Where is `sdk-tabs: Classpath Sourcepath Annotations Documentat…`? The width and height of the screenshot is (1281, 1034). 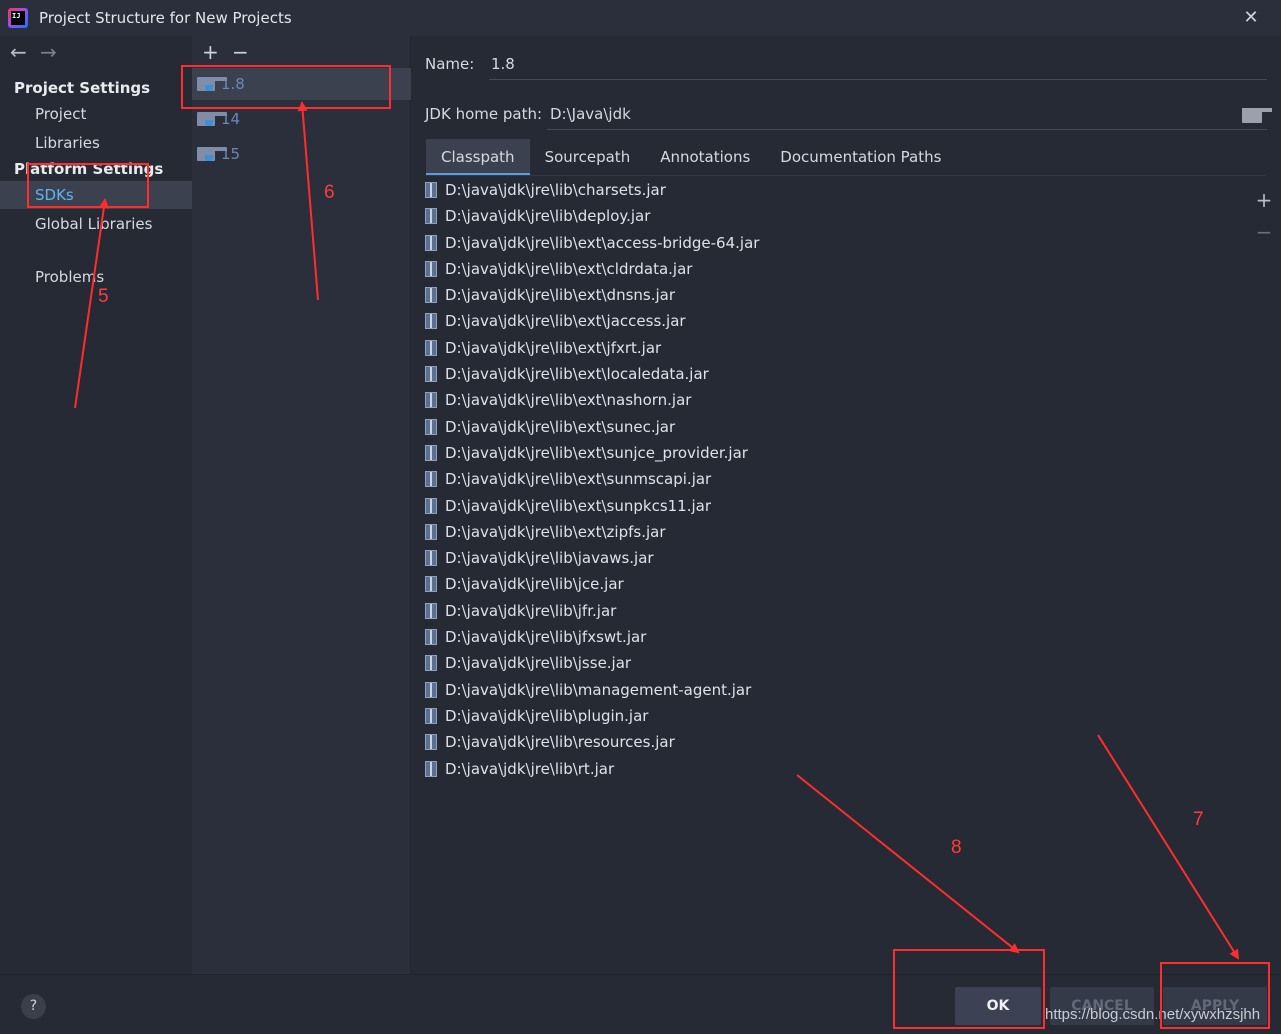
sdk-tabs: Classpath Sourcepath Annotations Documentat… is located at coordinates (691, 157).